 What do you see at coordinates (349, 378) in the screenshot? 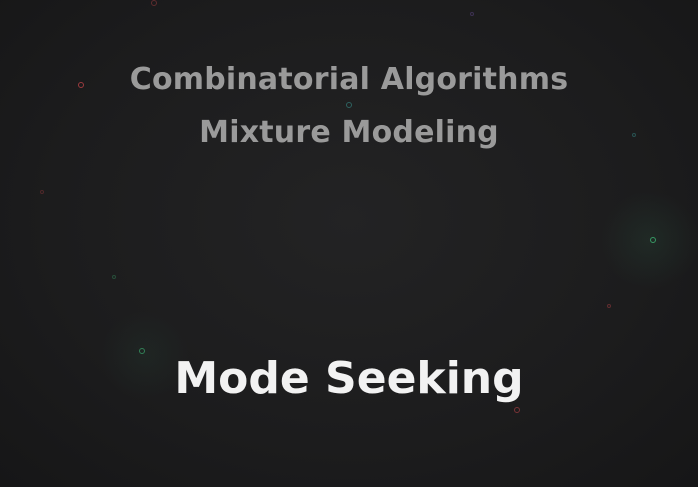
I see `slide-title: Mode Seeking` at bounding box center [349, 378].